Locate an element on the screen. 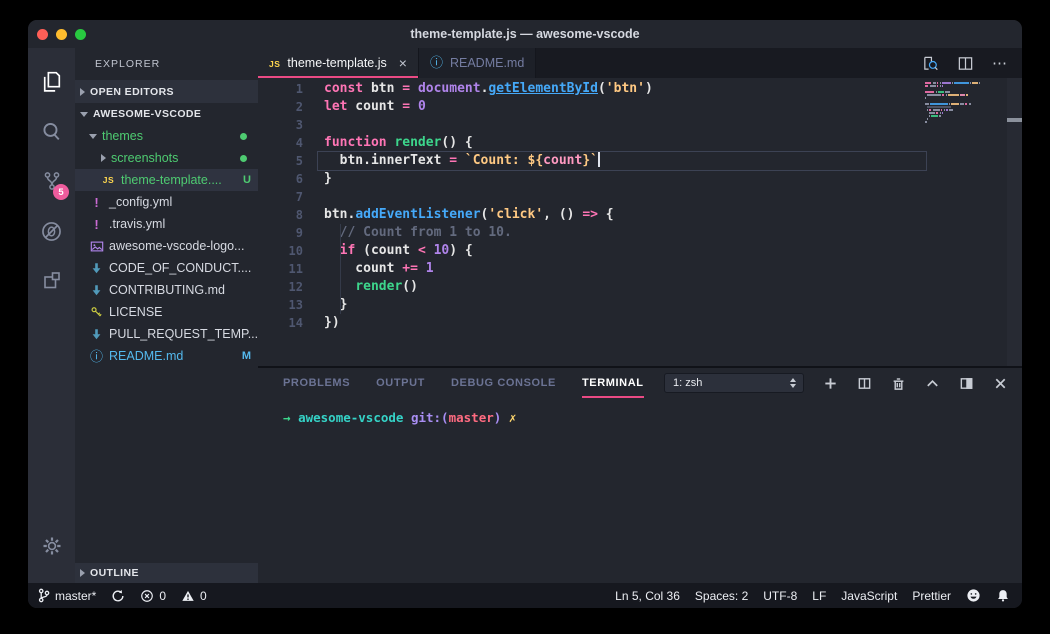  formatter-status: Prettier is located at coordinates (931, 596).